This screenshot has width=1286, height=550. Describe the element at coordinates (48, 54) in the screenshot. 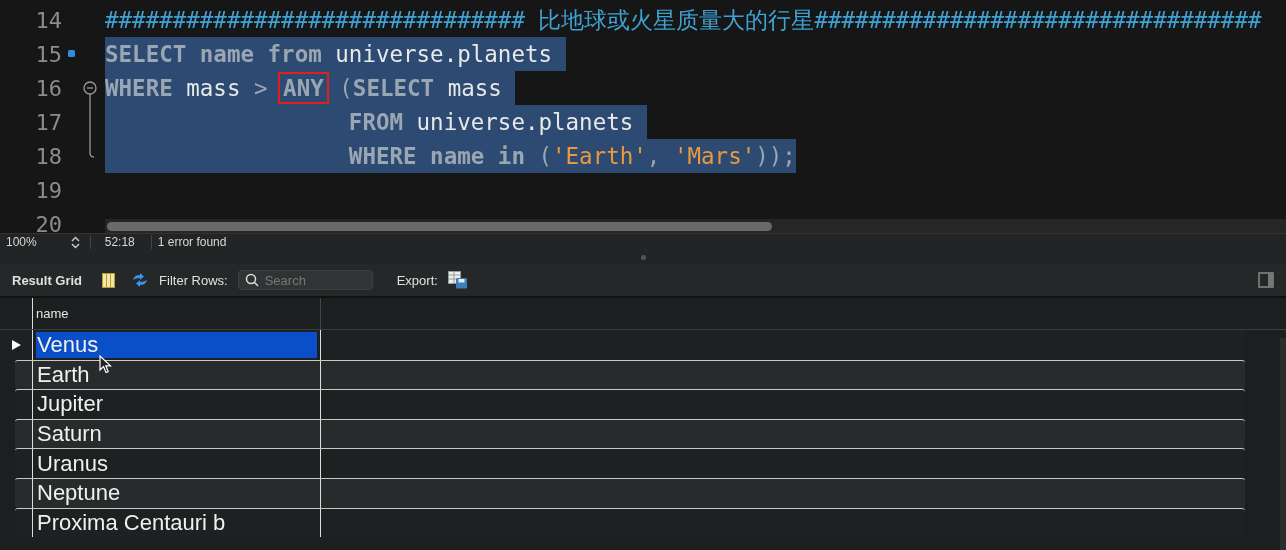

I see `line-number: 15` at that location.